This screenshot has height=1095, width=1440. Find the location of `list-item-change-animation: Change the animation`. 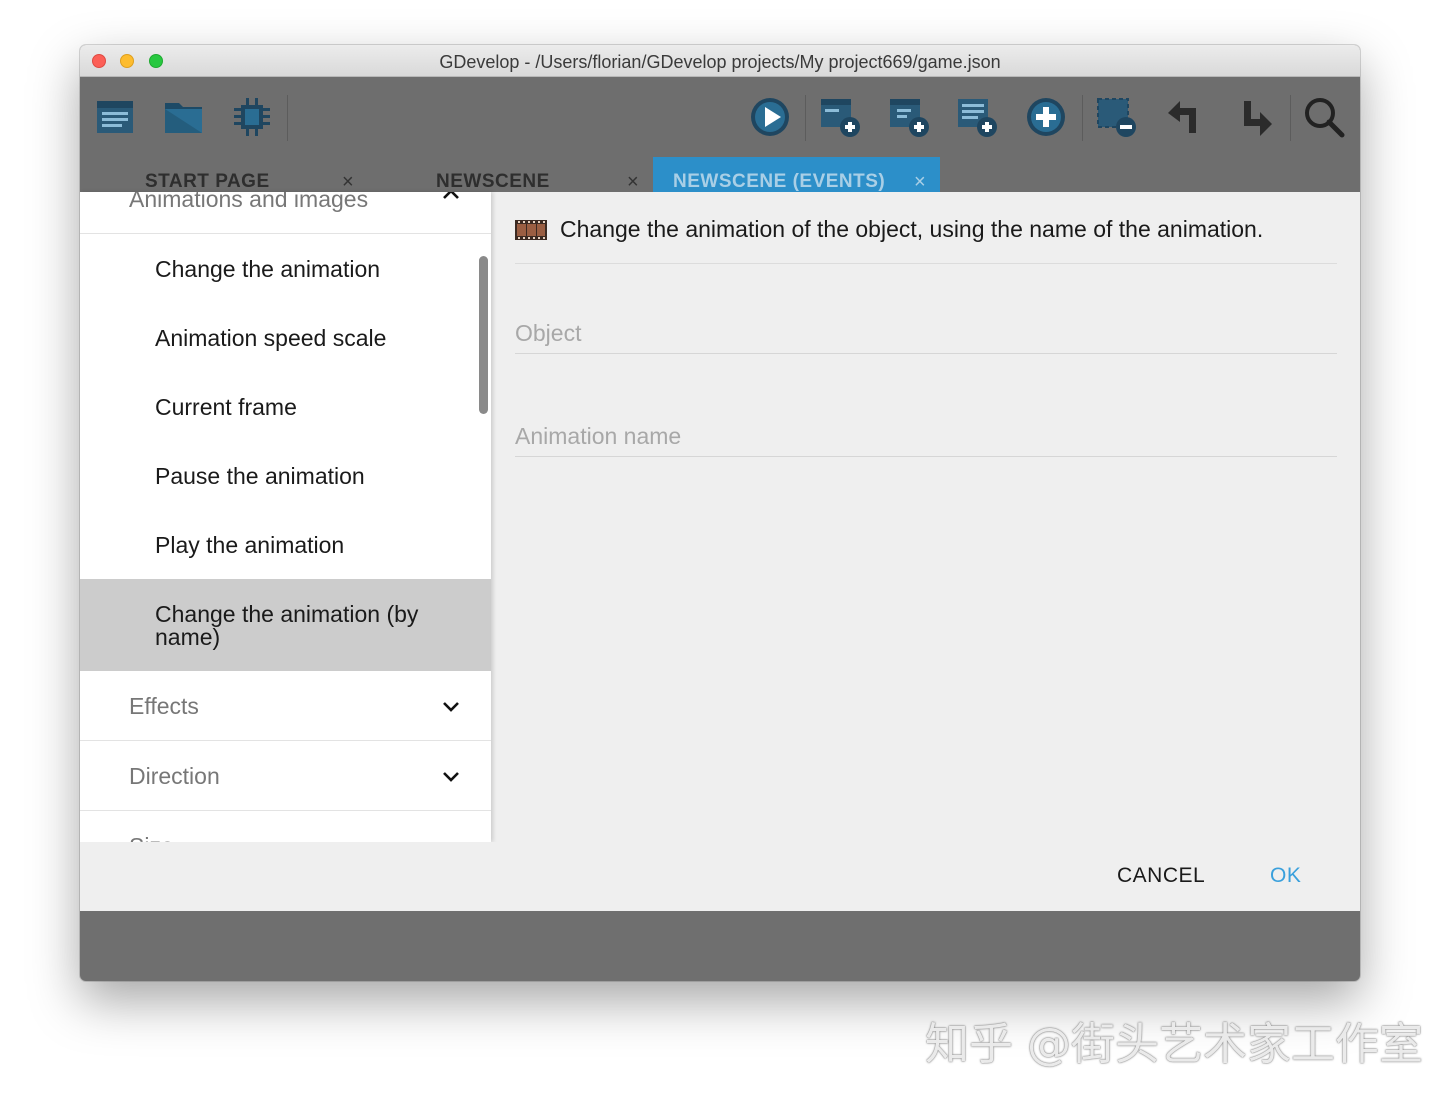

list-item-change-animation: Change the animation is located at coordinates (285, 268).